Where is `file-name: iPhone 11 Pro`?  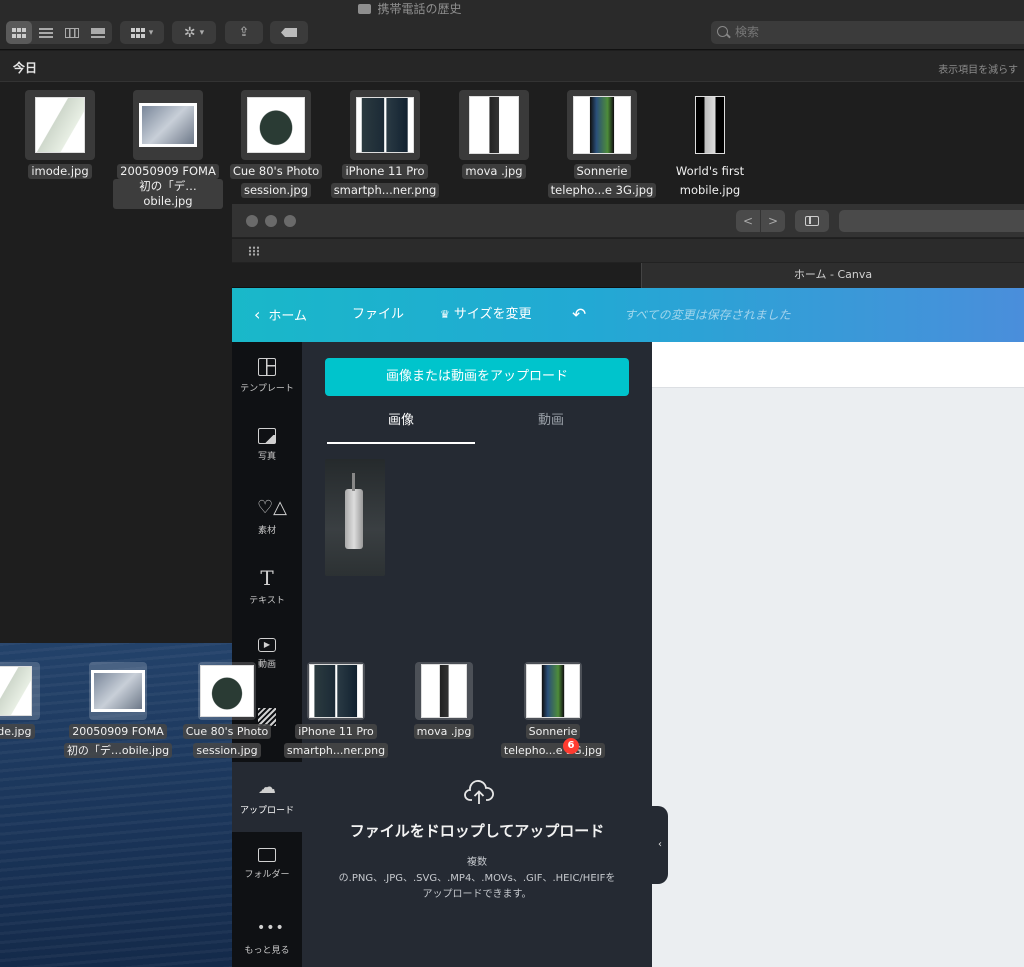
file-name: iPhone 11 Pro is located at coordinates (385, 171).